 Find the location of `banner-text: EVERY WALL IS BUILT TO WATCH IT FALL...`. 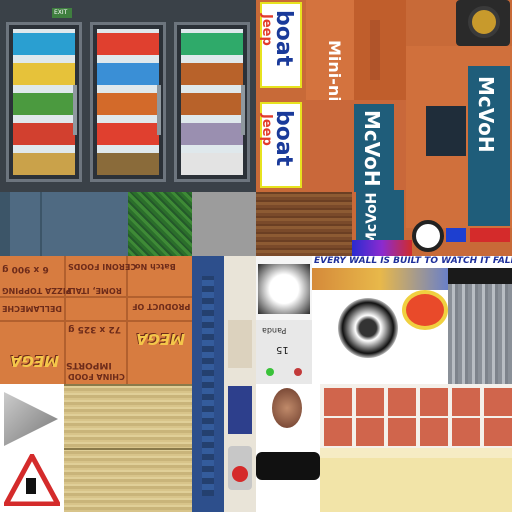

banner-text: EVERY WALL IS BUILT TO WATCH IT FALL... is located at coordinates (413, 261).